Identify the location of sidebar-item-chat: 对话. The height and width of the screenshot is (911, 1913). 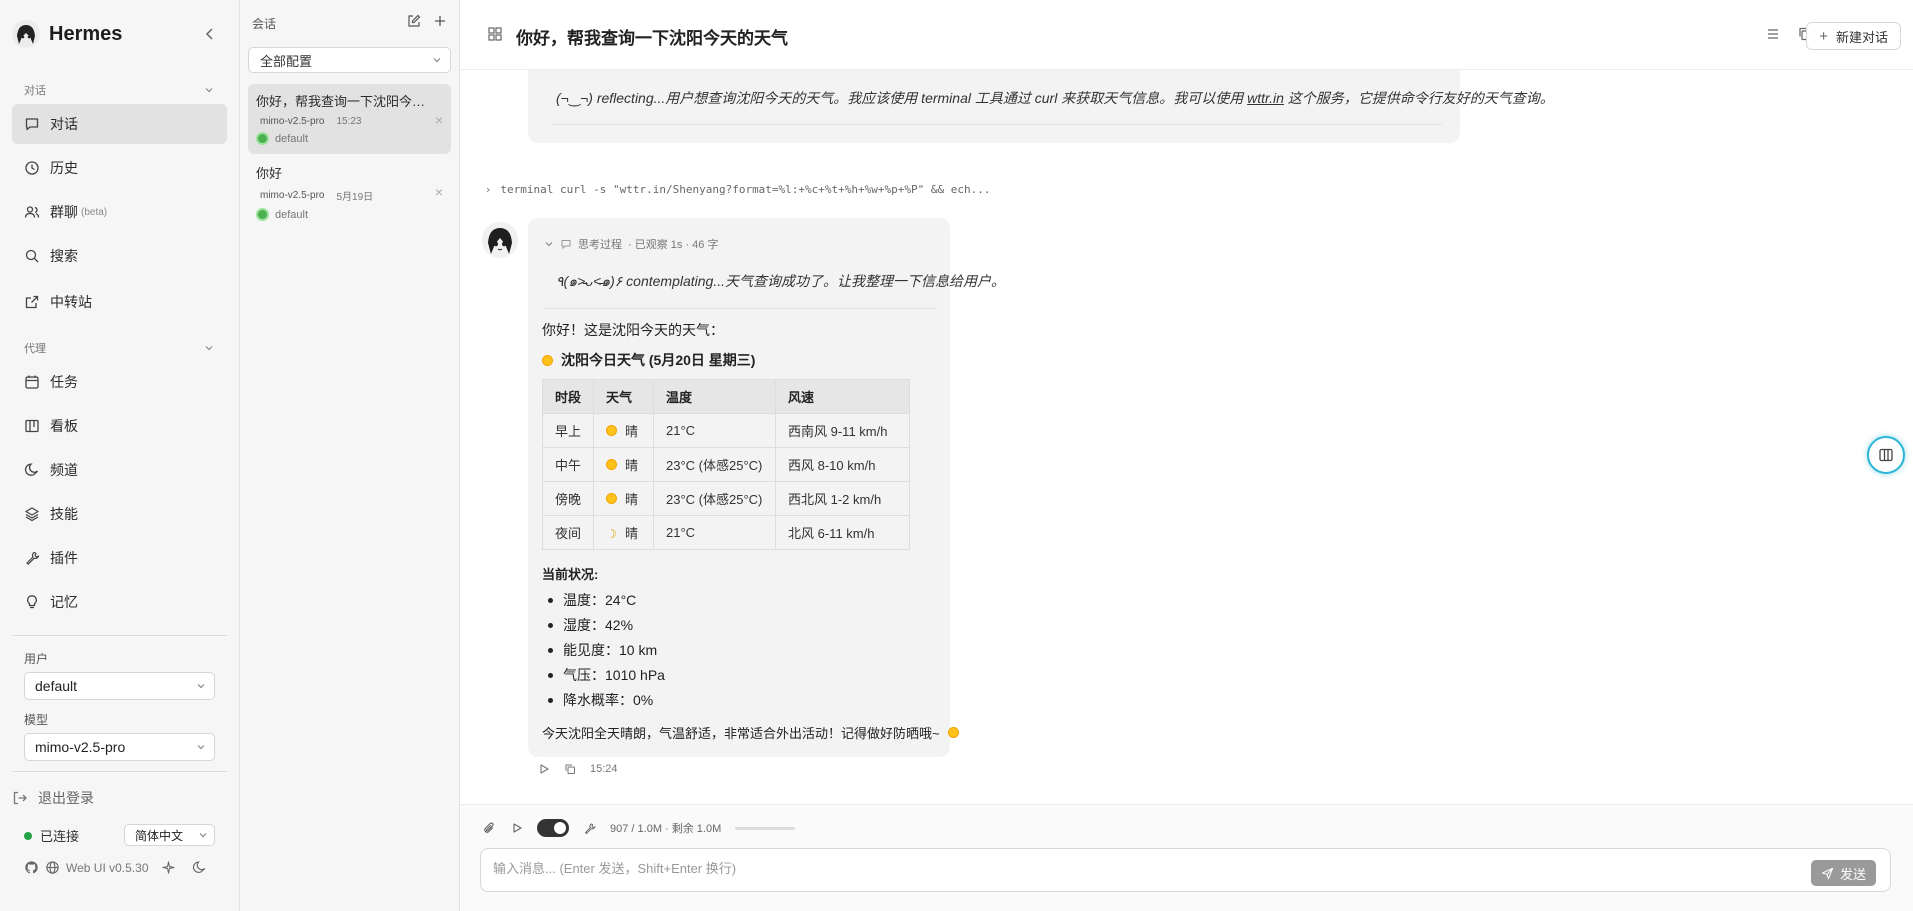
(119, 124).